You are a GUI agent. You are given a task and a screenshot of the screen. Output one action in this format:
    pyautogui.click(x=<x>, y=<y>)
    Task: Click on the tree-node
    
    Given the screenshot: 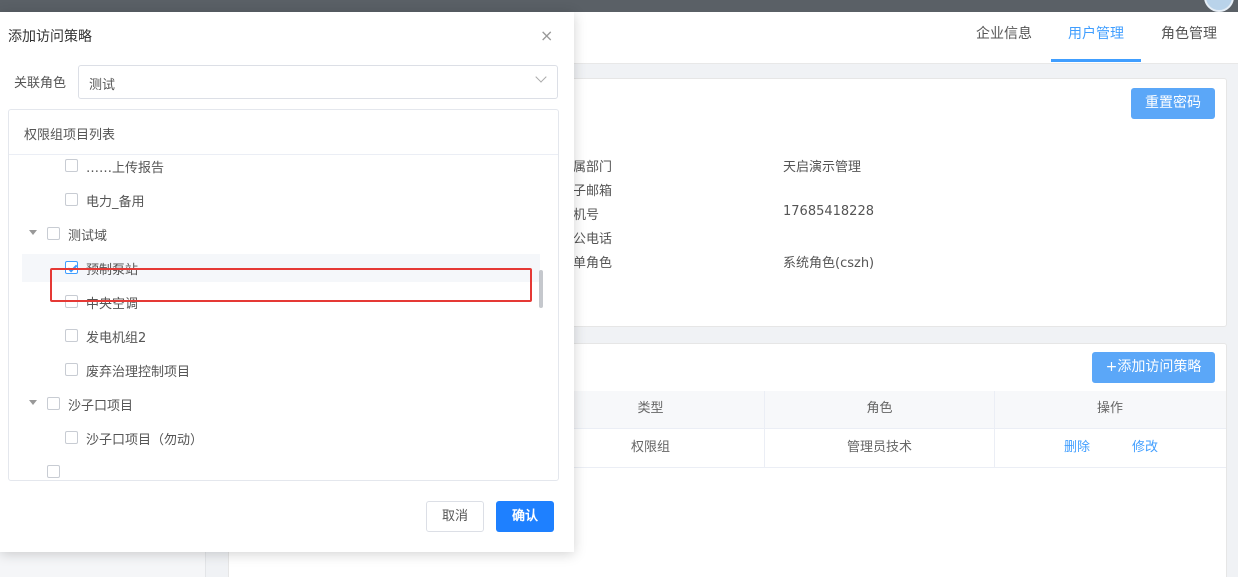 What is the action you would take?
    pyautogui.click(x=283, y=469)
    